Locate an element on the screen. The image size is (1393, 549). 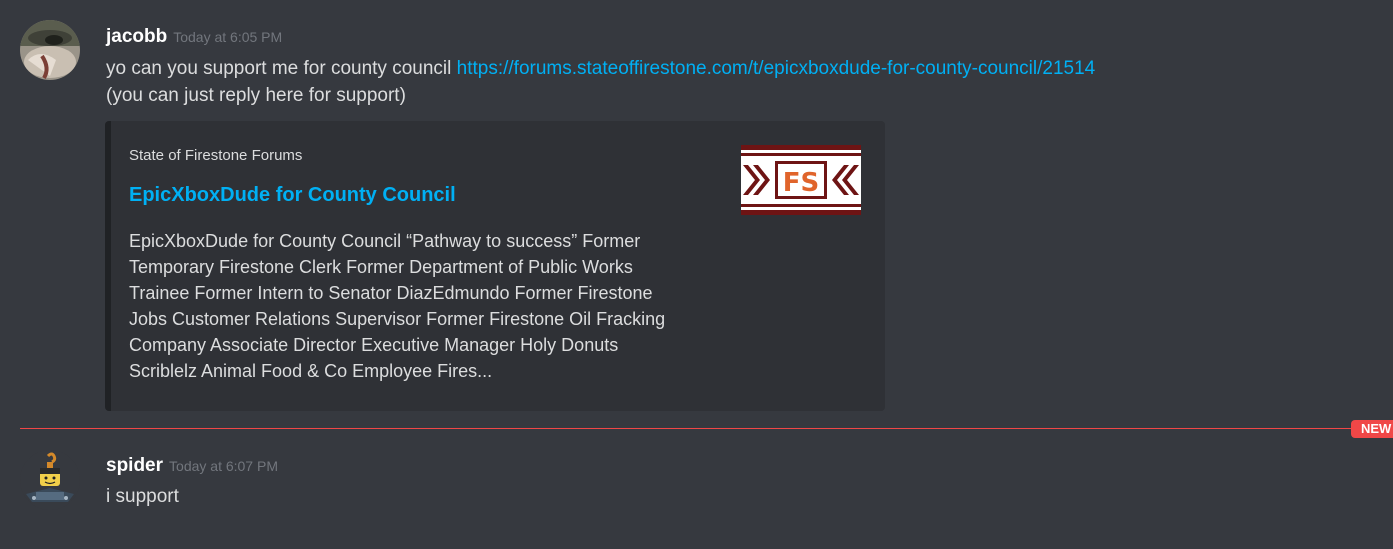
timestamp: Today at 6:07 PM is located at coordinates (223, 466).